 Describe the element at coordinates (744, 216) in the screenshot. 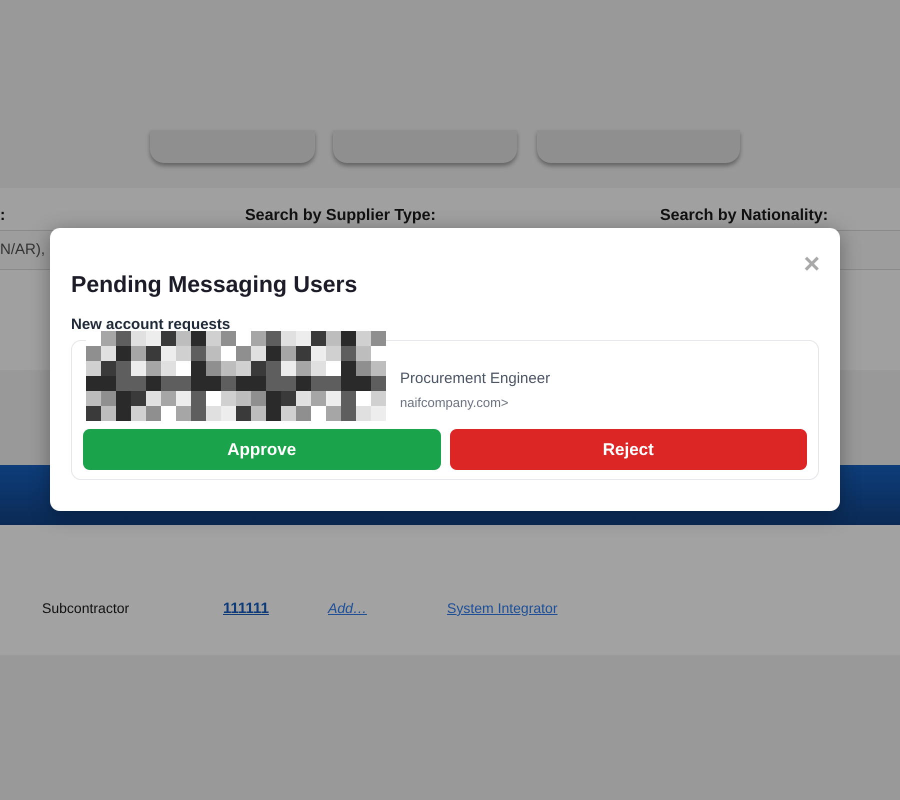

I see `filter-label: Search by Nationality:` at that location.